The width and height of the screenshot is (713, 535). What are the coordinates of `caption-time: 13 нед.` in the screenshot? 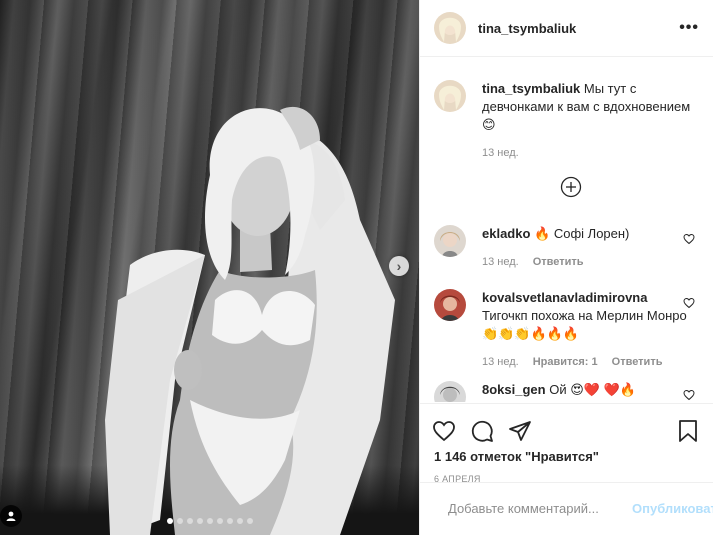 It's located at (500, 153).